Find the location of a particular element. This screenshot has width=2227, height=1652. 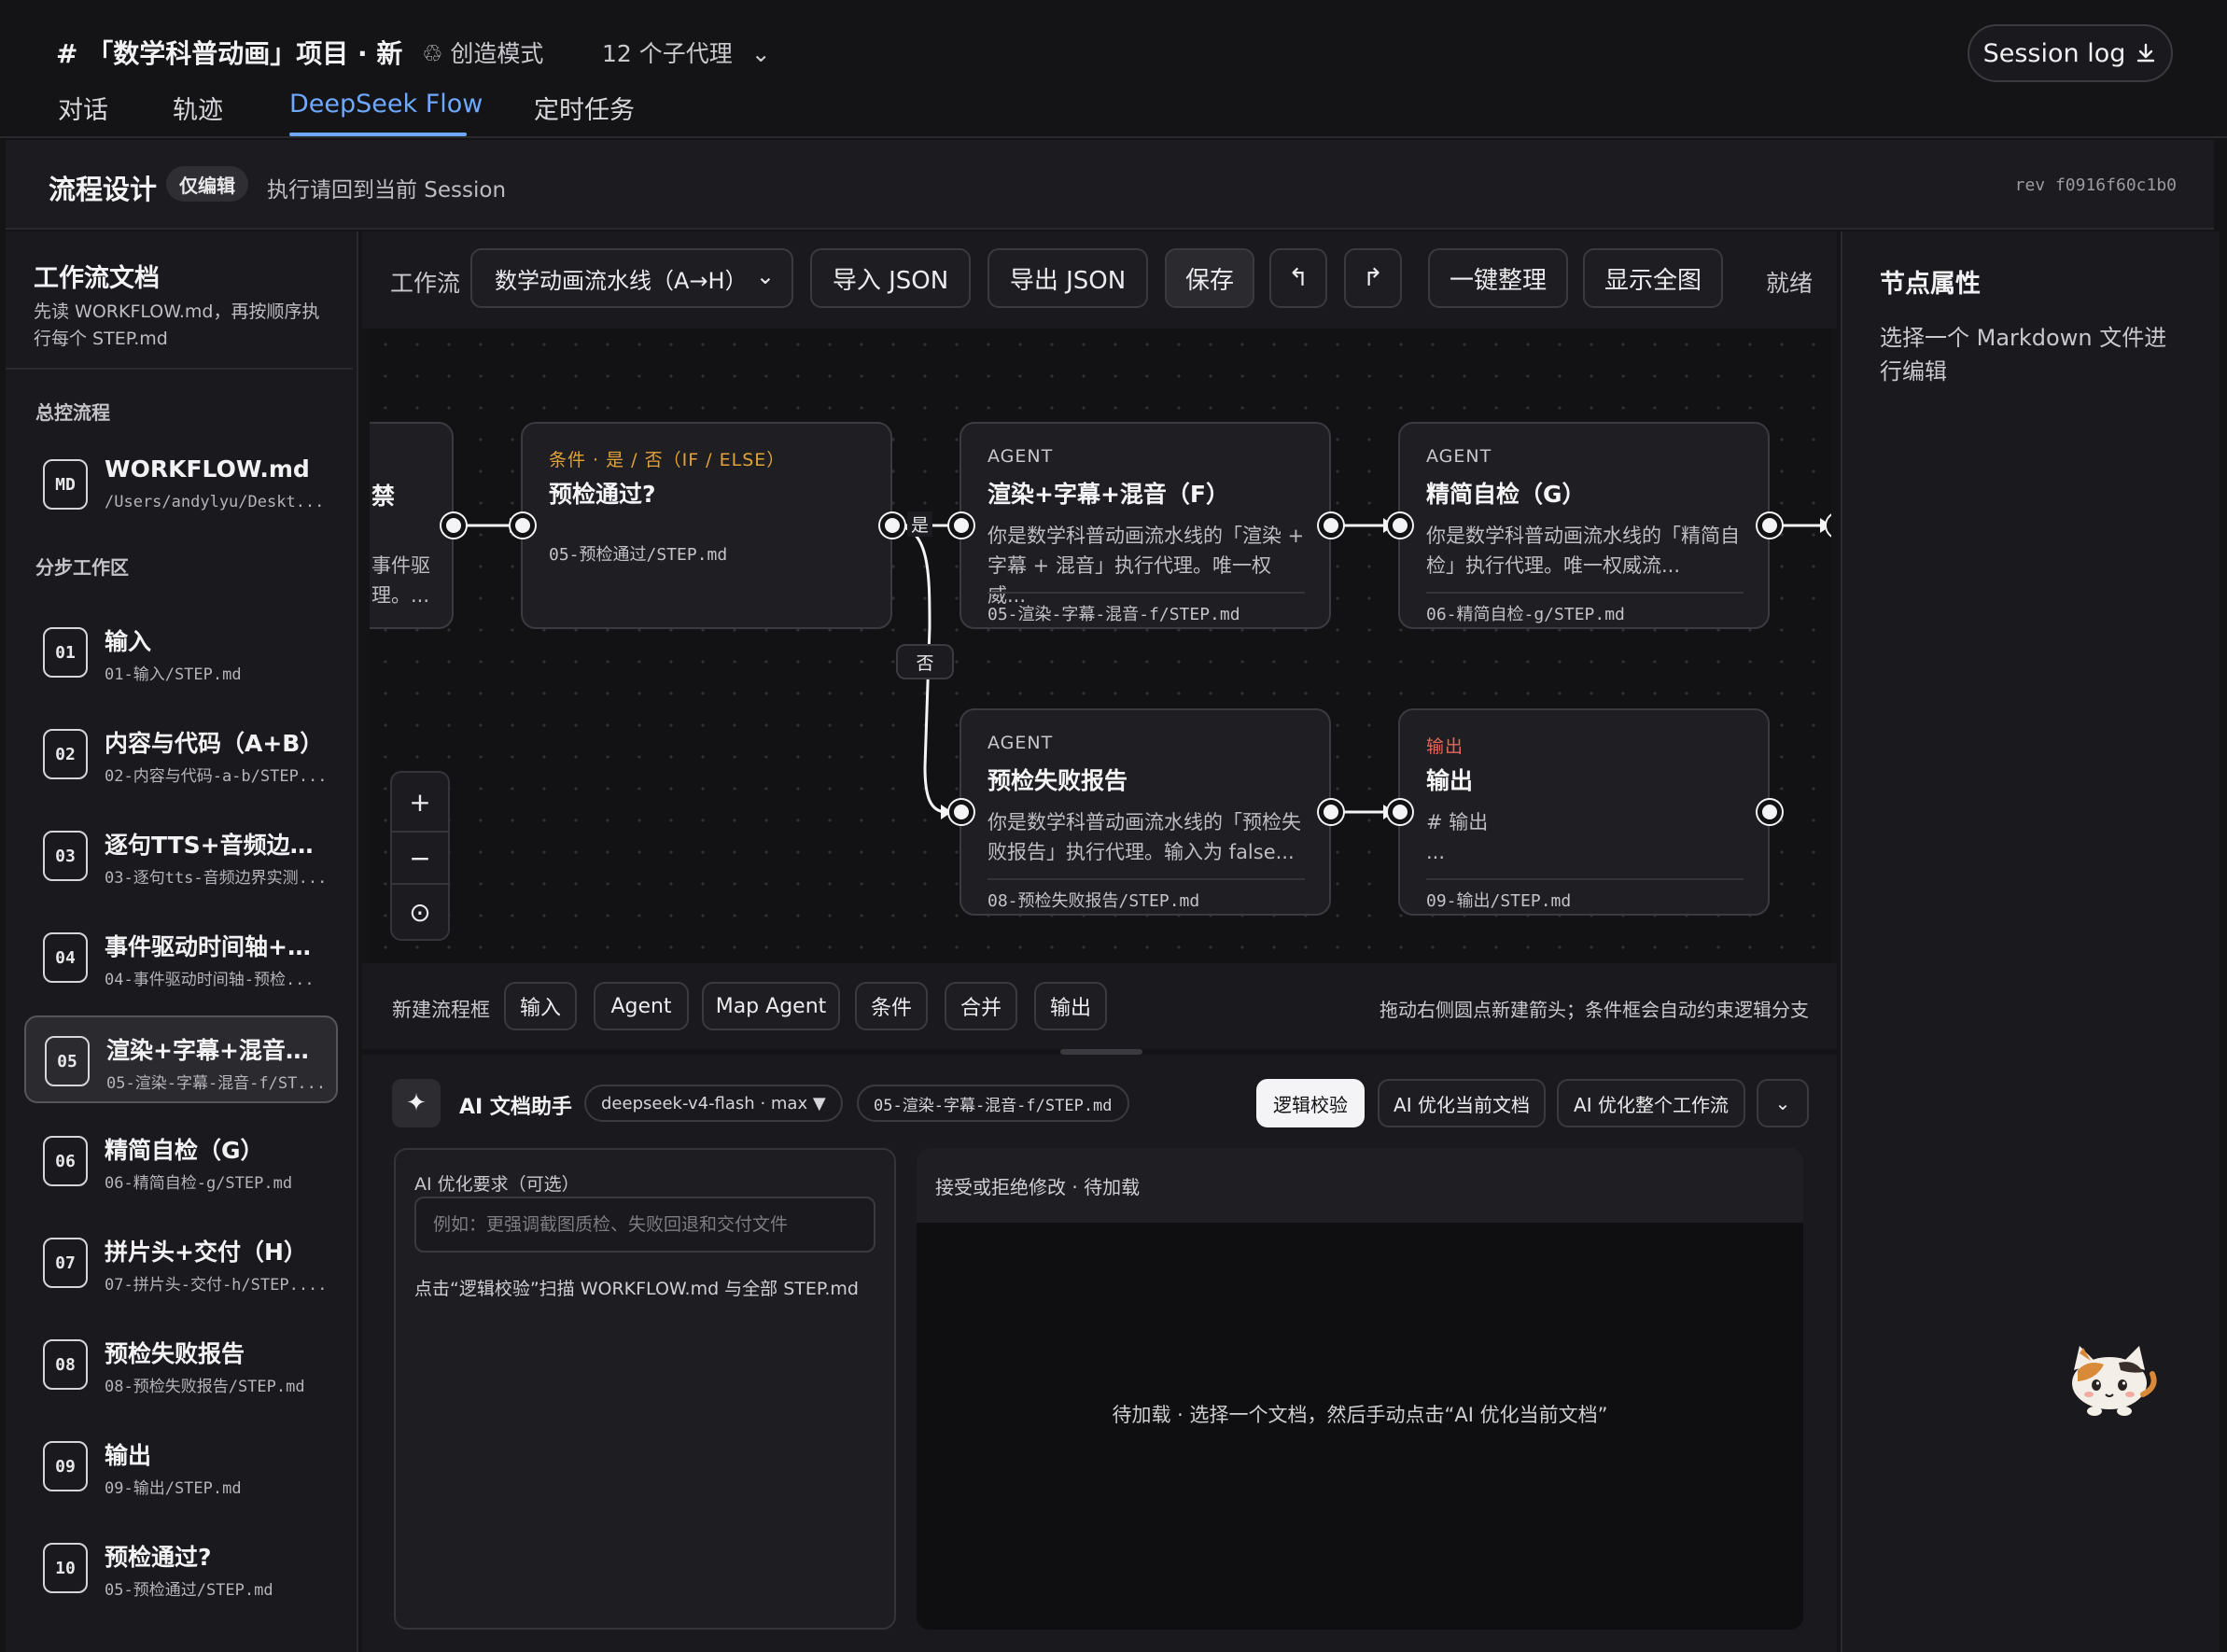

more-options-button: ⌄ is located at coordinates (1783, 1103).